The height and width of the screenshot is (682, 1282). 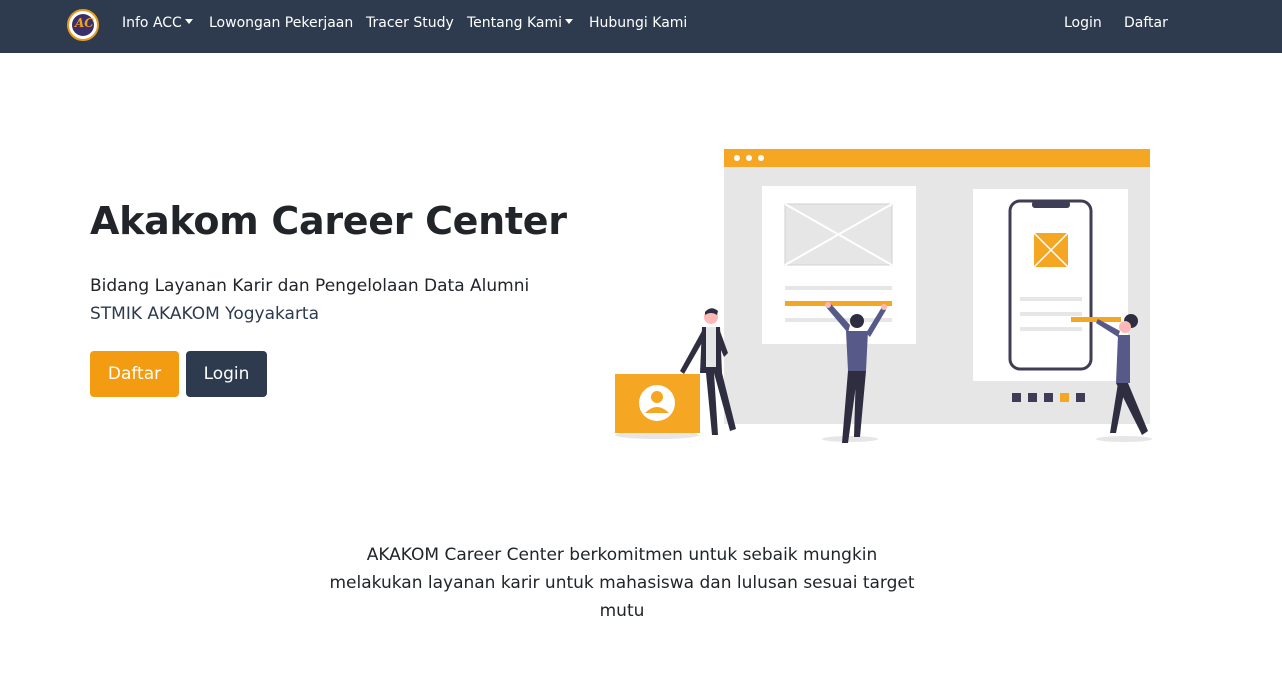 I want to click on nav-tracer-study: Tracer Study, so click(x=410, y=23).